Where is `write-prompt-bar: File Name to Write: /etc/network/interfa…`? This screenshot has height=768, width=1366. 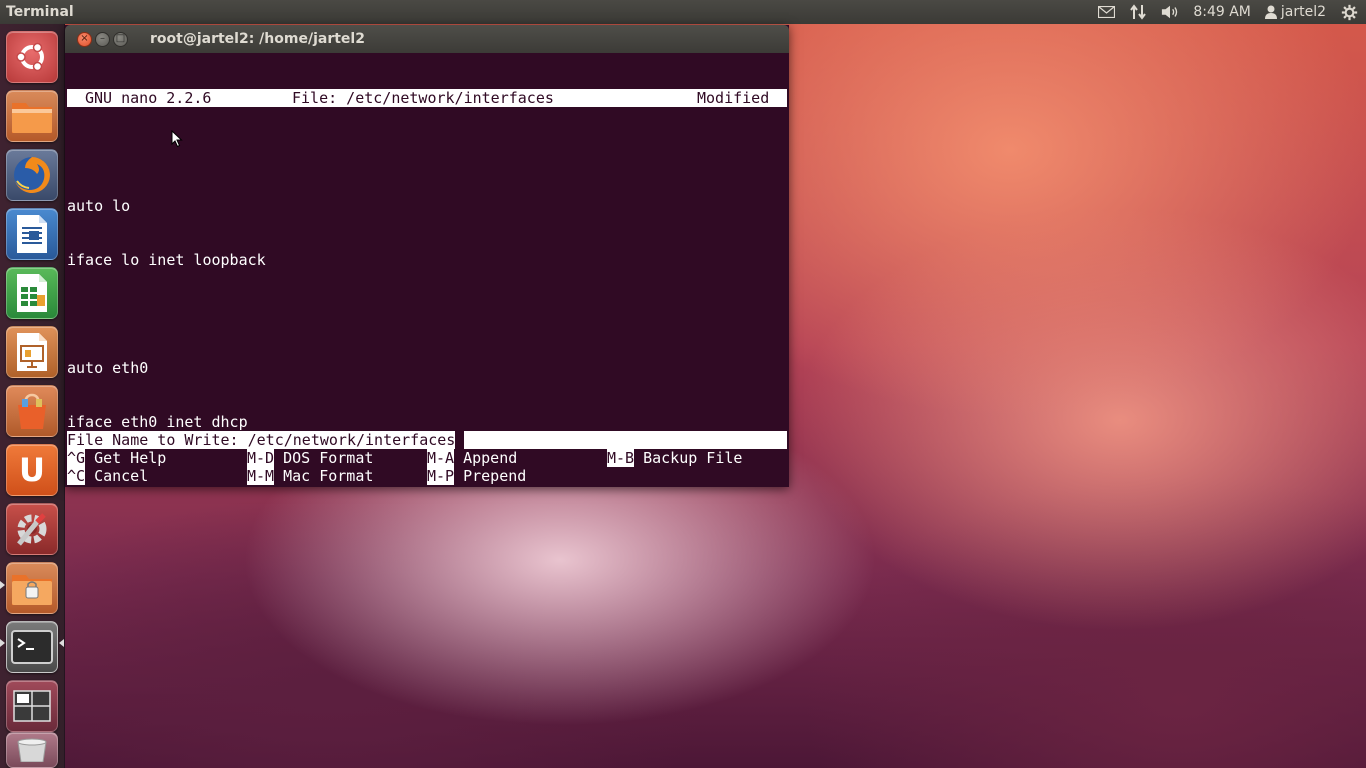 write-prompt-bar: File Name to Write: /etc/network/interfa… is located at coordinates (427, 440).